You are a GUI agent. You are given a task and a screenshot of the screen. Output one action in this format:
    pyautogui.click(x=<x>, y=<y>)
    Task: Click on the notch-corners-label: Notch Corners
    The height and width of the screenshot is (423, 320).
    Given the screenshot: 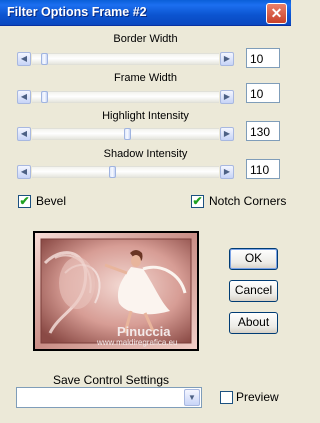 What is the action you would take?
    pyautogui.click(x=248, y=201)
    